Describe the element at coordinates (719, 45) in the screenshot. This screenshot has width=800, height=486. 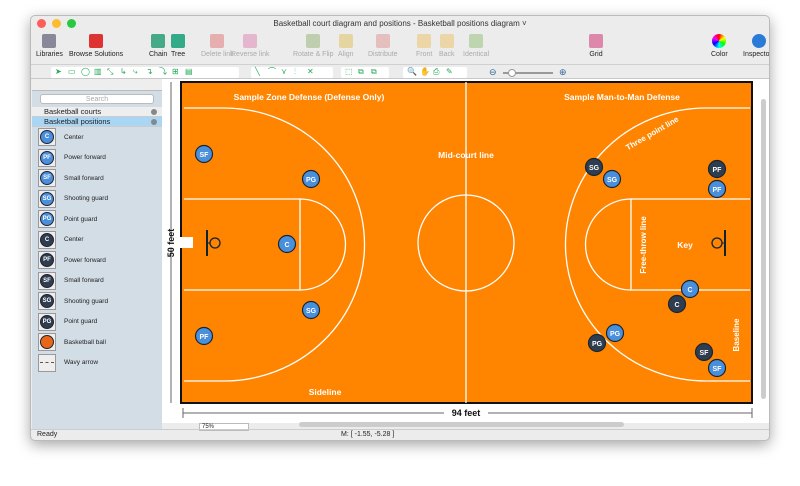
I see `toolbar-color-button: Color` at that location.